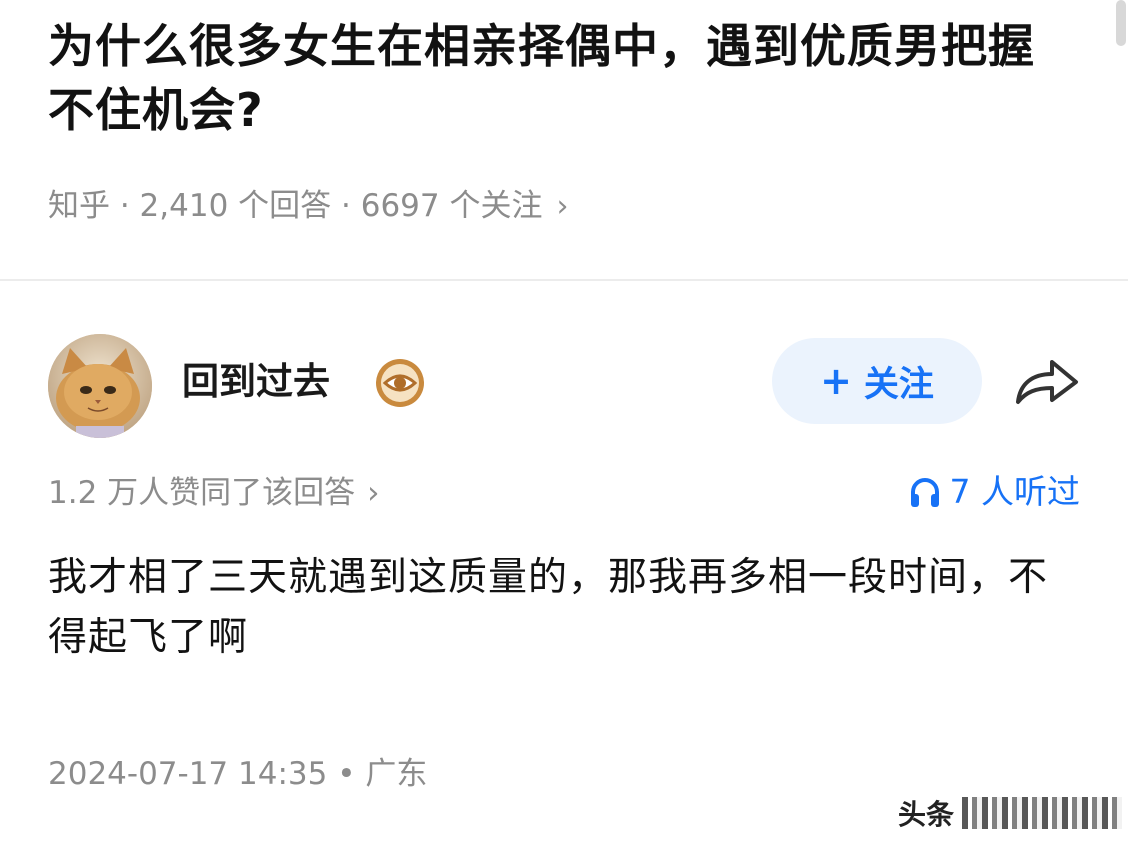 Image resolution: width=1128 pixels, height=846 pixels. I want to click on eye-badge-icon, so click(400, 383).